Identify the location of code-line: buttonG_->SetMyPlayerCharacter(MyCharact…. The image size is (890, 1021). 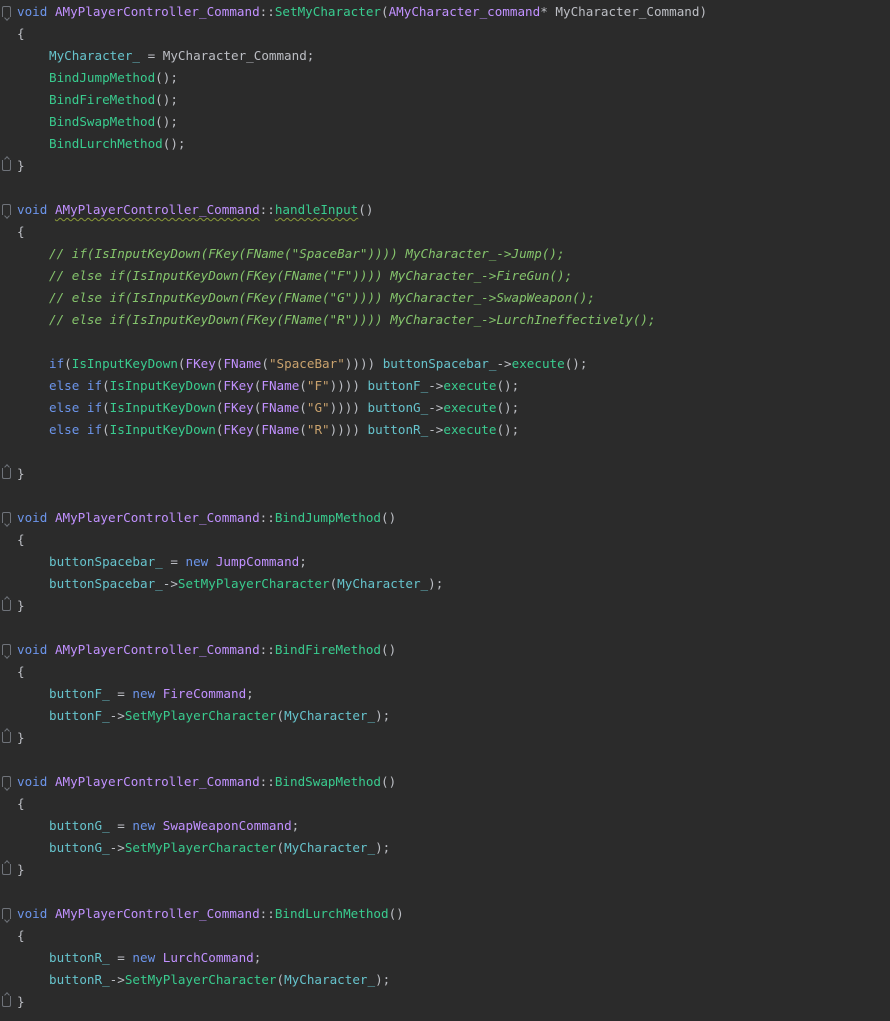
(445, 848).